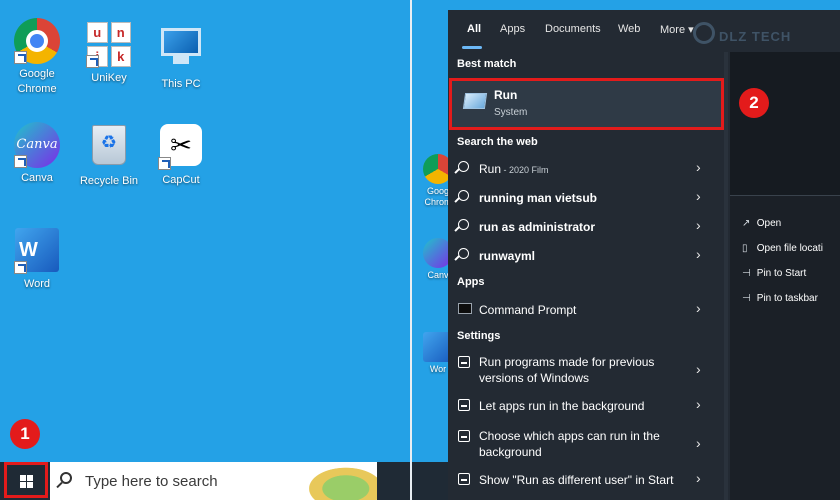 The width and height of the screenshot is (840, 500). What do you see at coordinates (754, 103) in the screenshot?
I see `step-badge-2: 2` at bounding box center [754, 103].